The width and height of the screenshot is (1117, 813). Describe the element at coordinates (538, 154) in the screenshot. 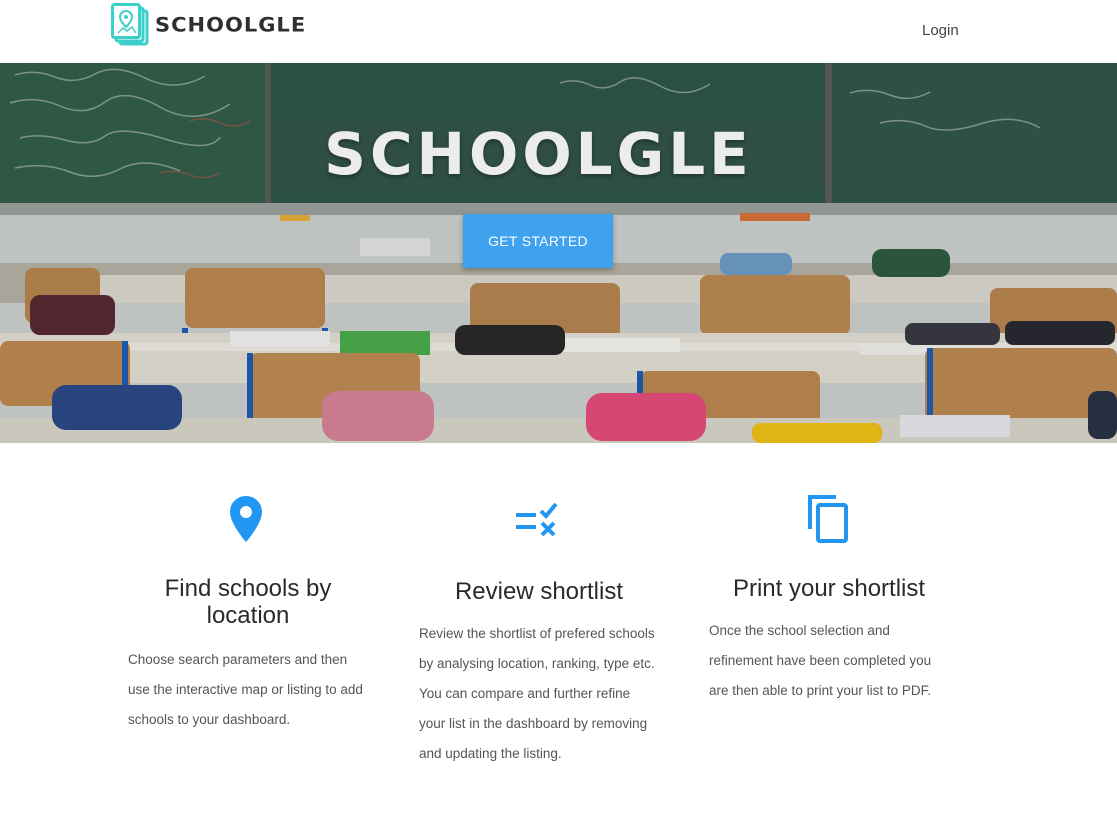

I see `hero-title: SCHOOLGLE` at that location.